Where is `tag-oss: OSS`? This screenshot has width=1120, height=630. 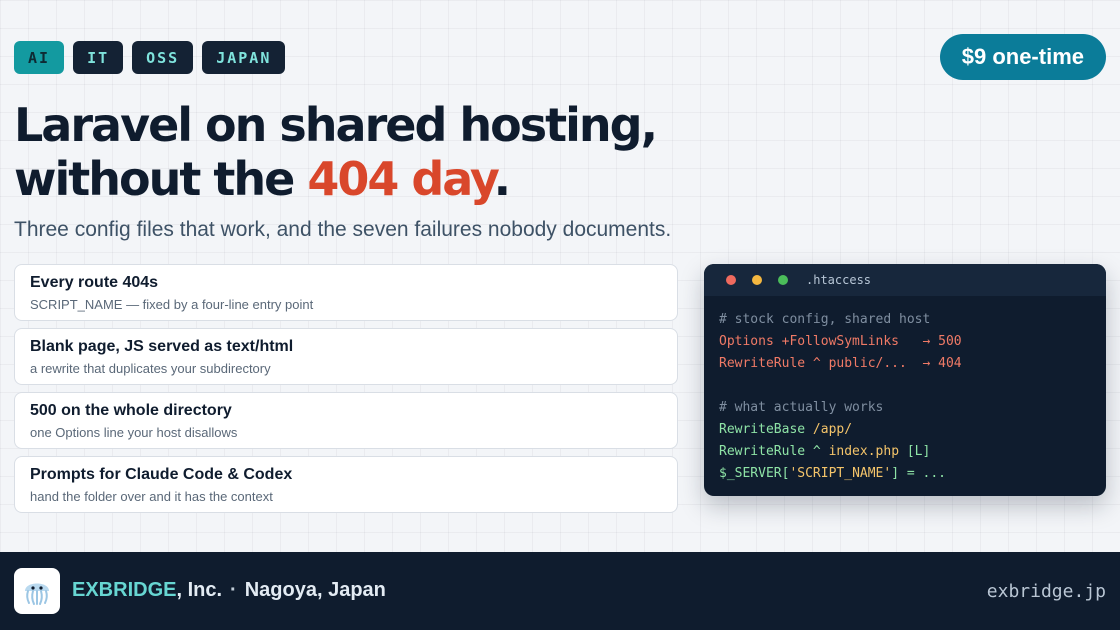
tag-oss: OSS is located at coordinates (163, 57).